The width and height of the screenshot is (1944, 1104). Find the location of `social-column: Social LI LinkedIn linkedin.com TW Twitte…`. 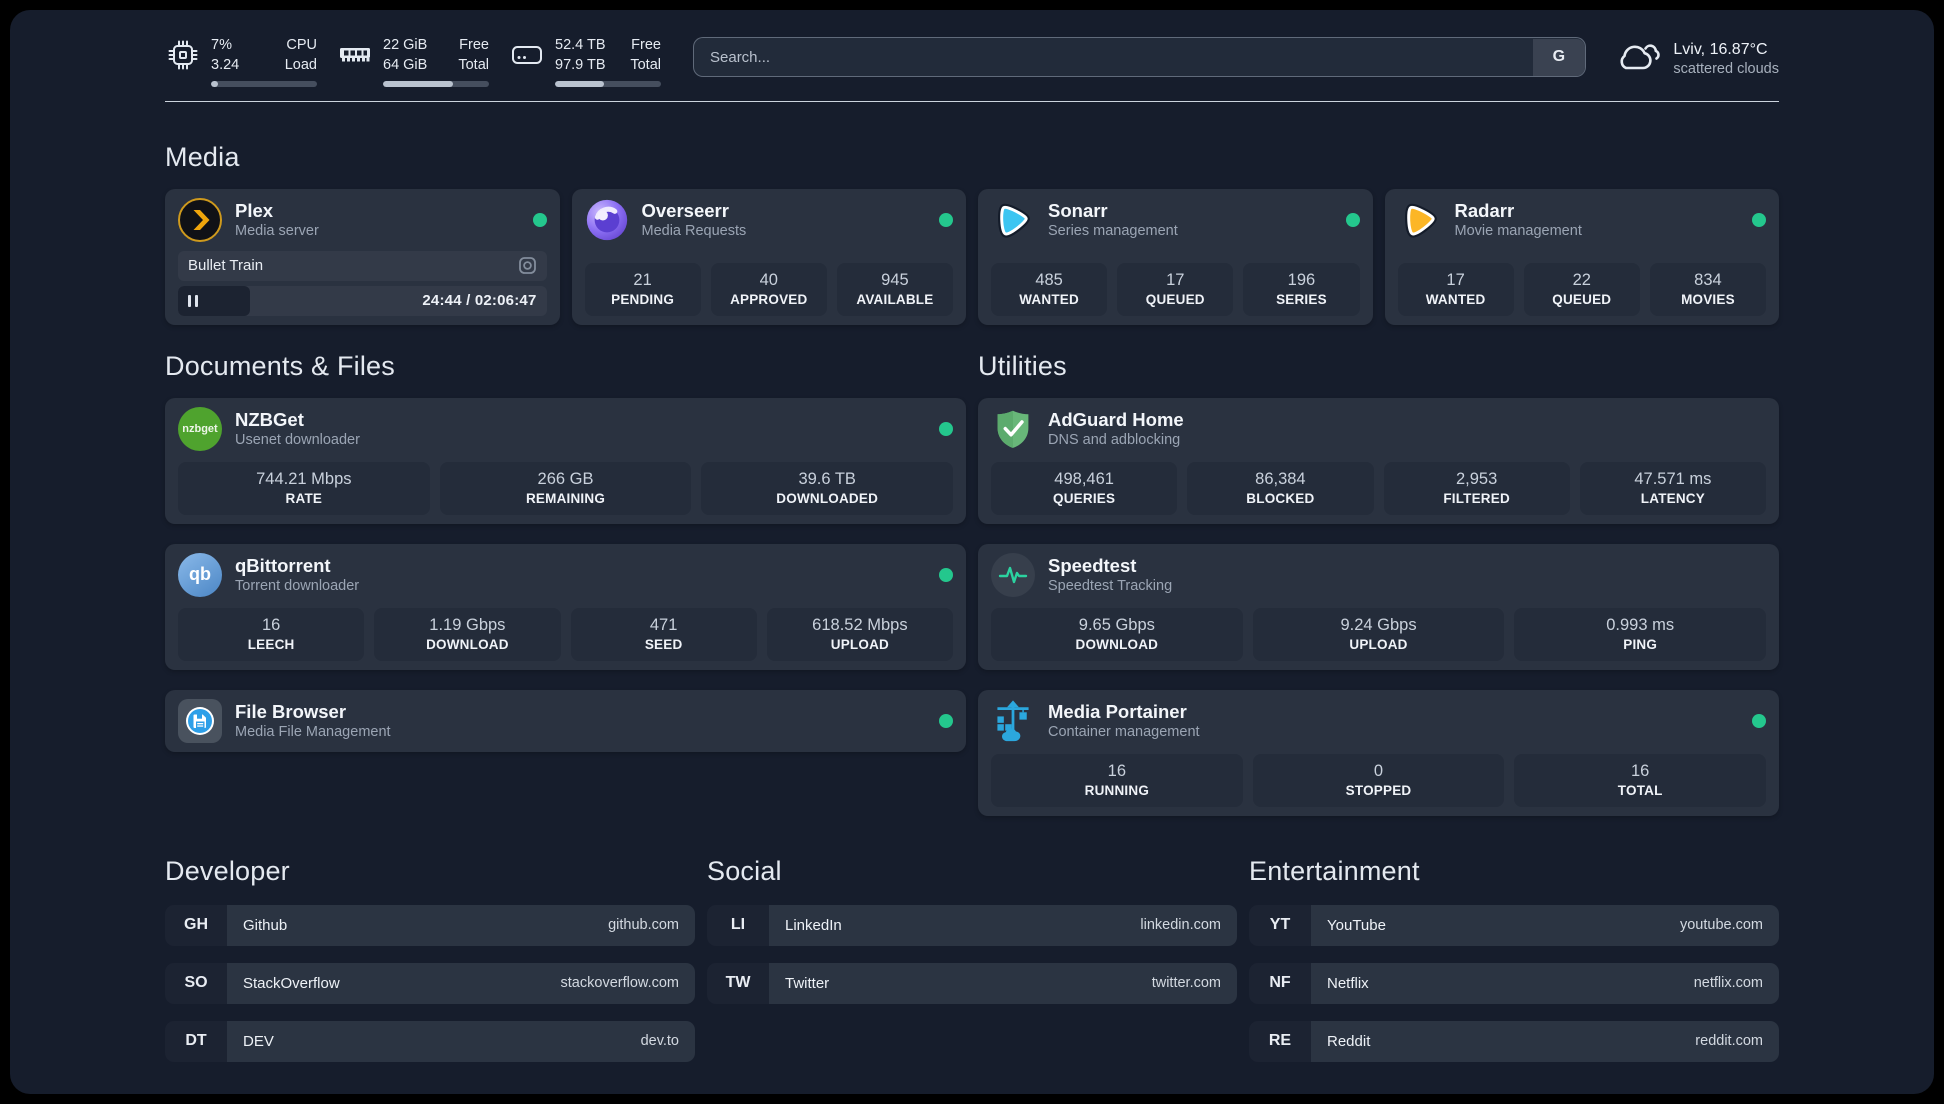

social-column: Social LI LinkedIn linkedin.com TW Twitte… is located at coordinates (972, 910).